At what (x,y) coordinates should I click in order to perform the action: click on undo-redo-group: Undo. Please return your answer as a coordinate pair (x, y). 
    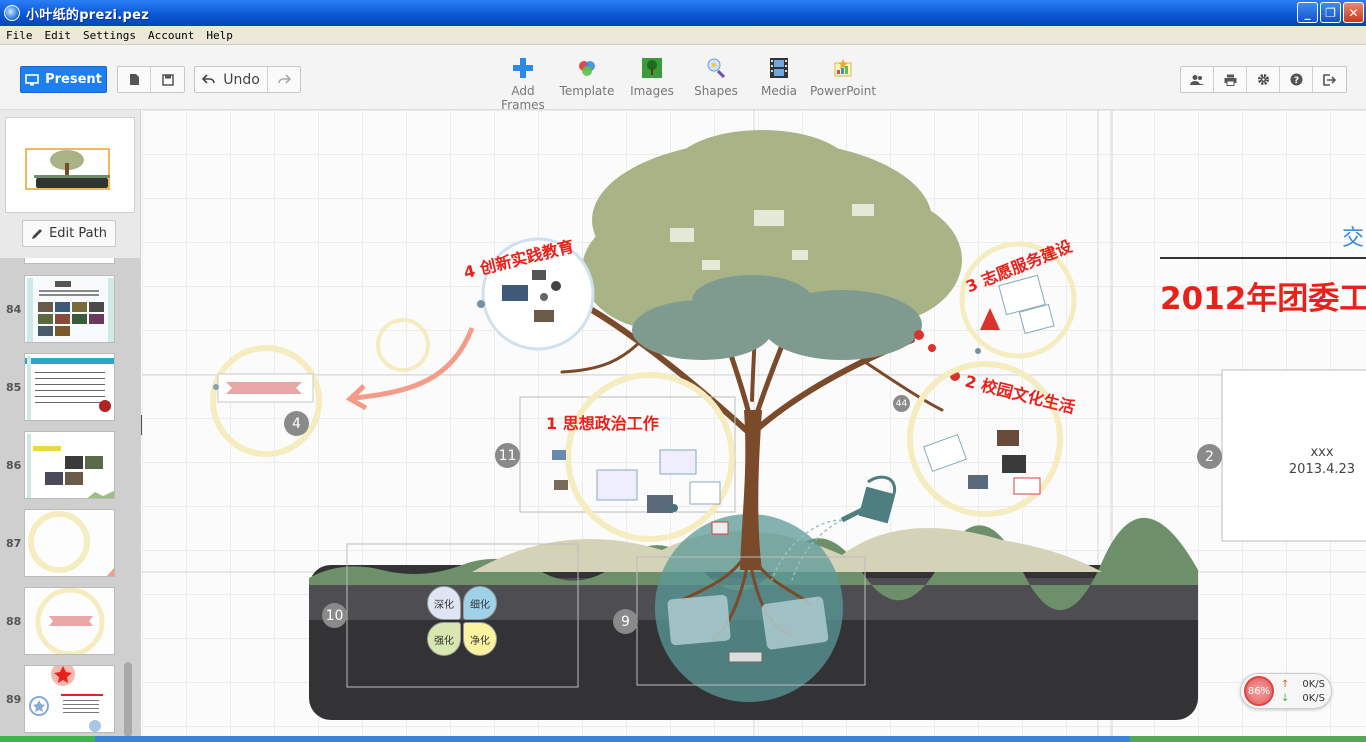
    Looking at the image, I should click on (247, 79).